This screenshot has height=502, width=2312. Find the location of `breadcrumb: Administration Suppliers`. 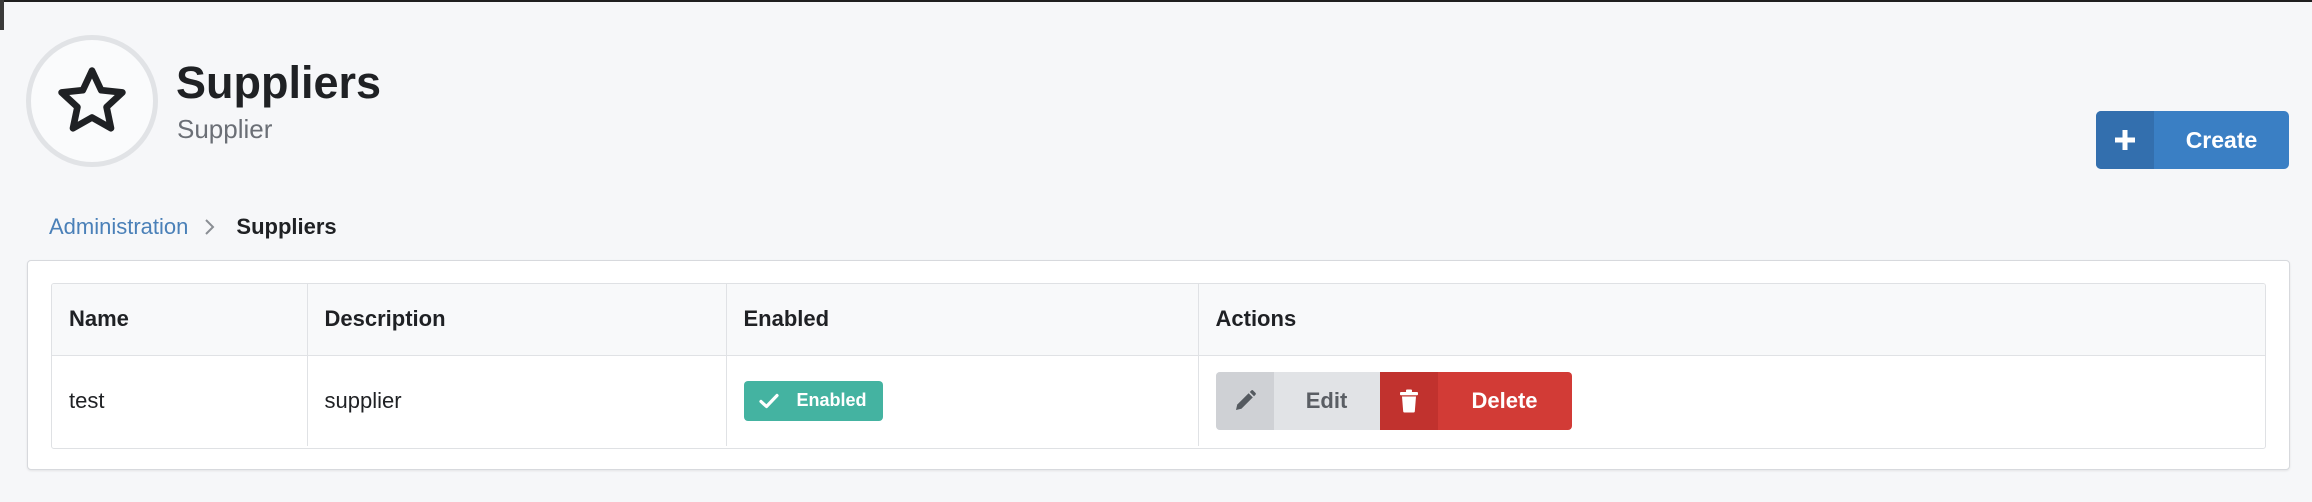

breadcrumb: Administration Suppliers is located at coordinates (193, 227).